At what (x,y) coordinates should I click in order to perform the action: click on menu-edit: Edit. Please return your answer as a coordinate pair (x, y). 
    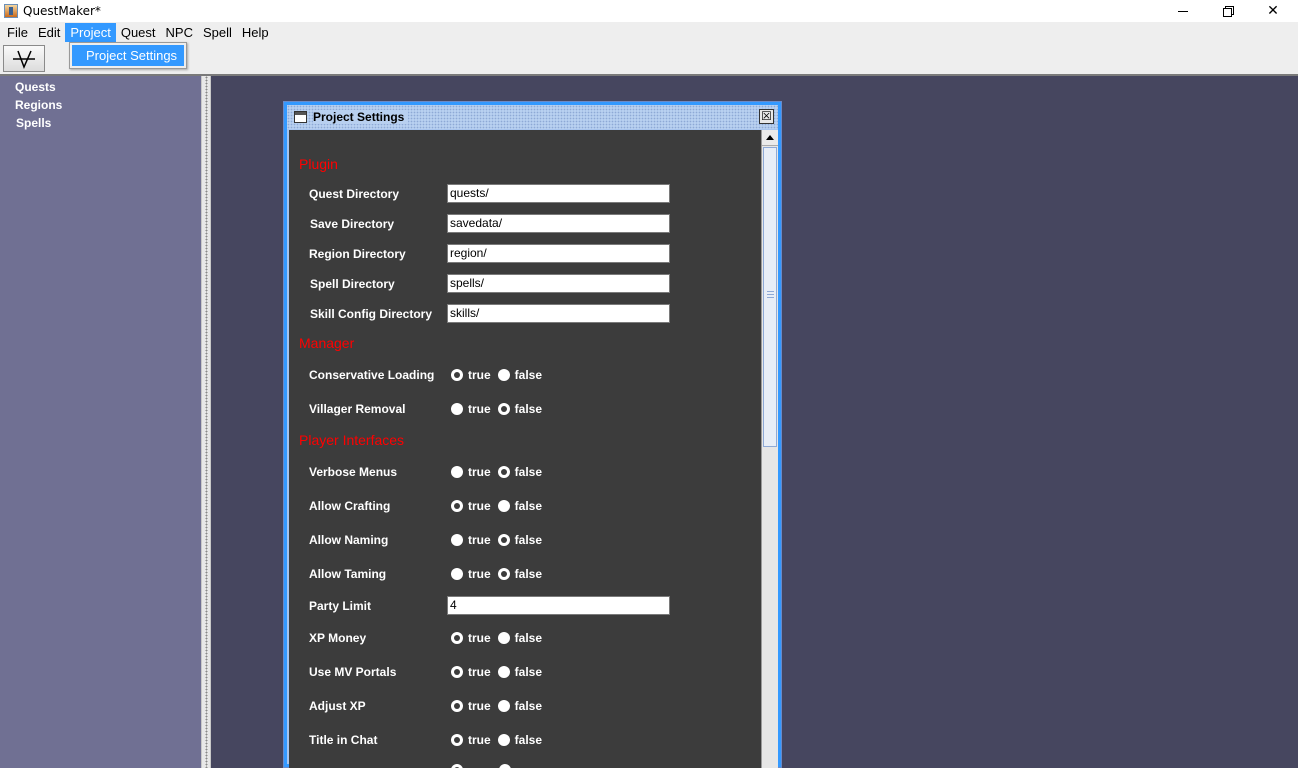
    Looking at the image, I should click on (49, 32).